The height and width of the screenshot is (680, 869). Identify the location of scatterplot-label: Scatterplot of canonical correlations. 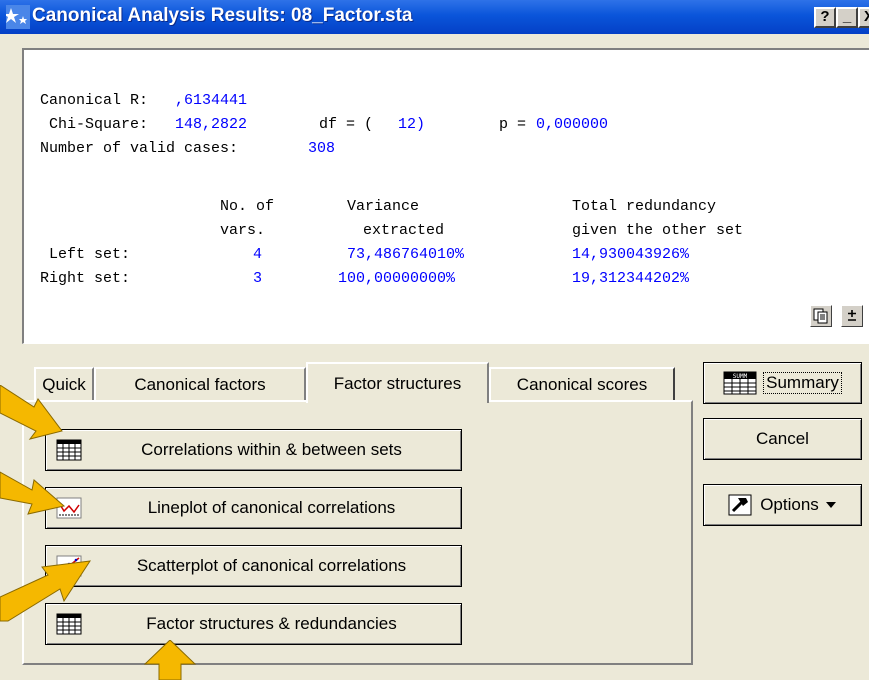
(271, 565).